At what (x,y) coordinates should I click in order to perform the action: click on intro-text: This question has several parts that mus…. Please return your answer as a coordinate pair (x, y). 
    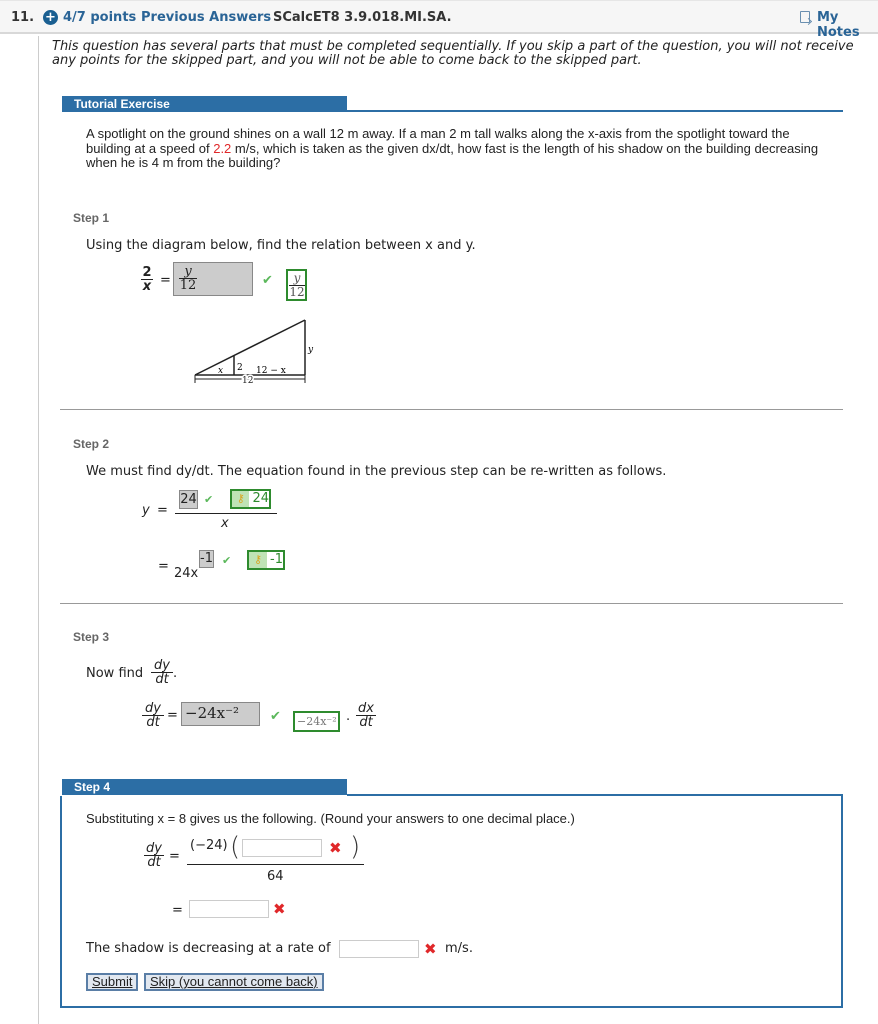
    Looking at the image, I should click on (453, 53).